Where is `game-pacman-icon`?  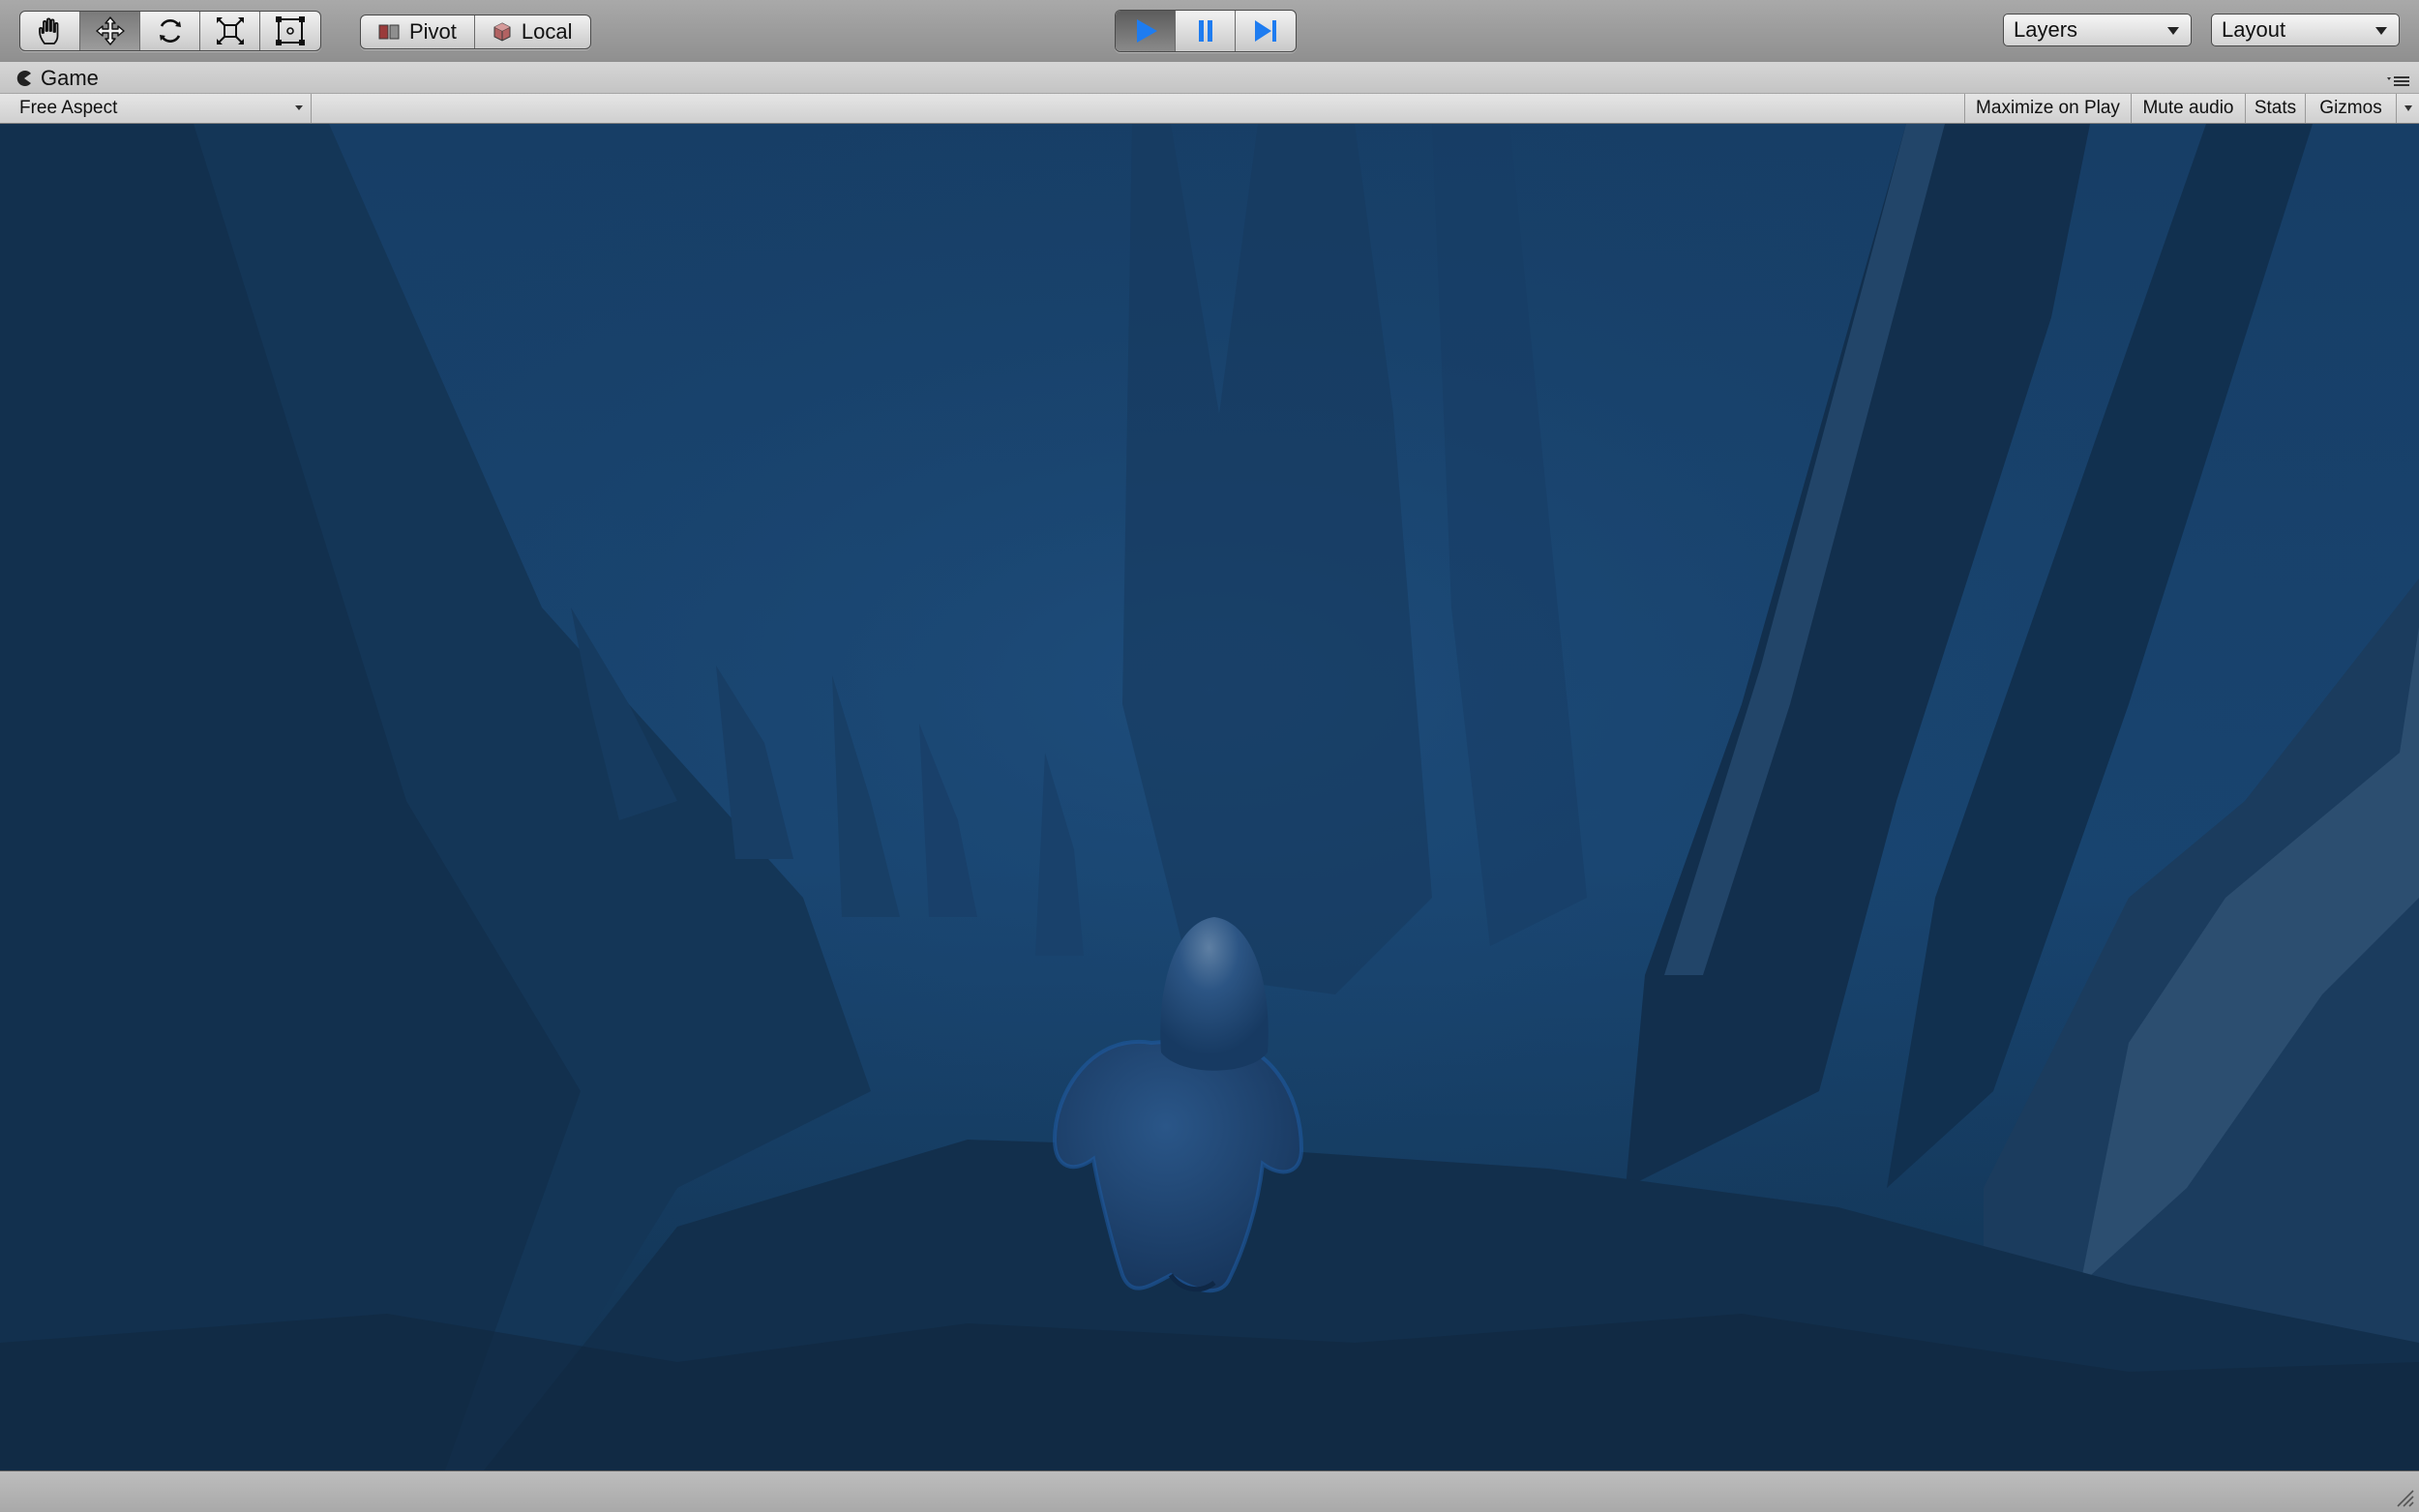 game-pacman-icon is located at coordinates (23, 79).